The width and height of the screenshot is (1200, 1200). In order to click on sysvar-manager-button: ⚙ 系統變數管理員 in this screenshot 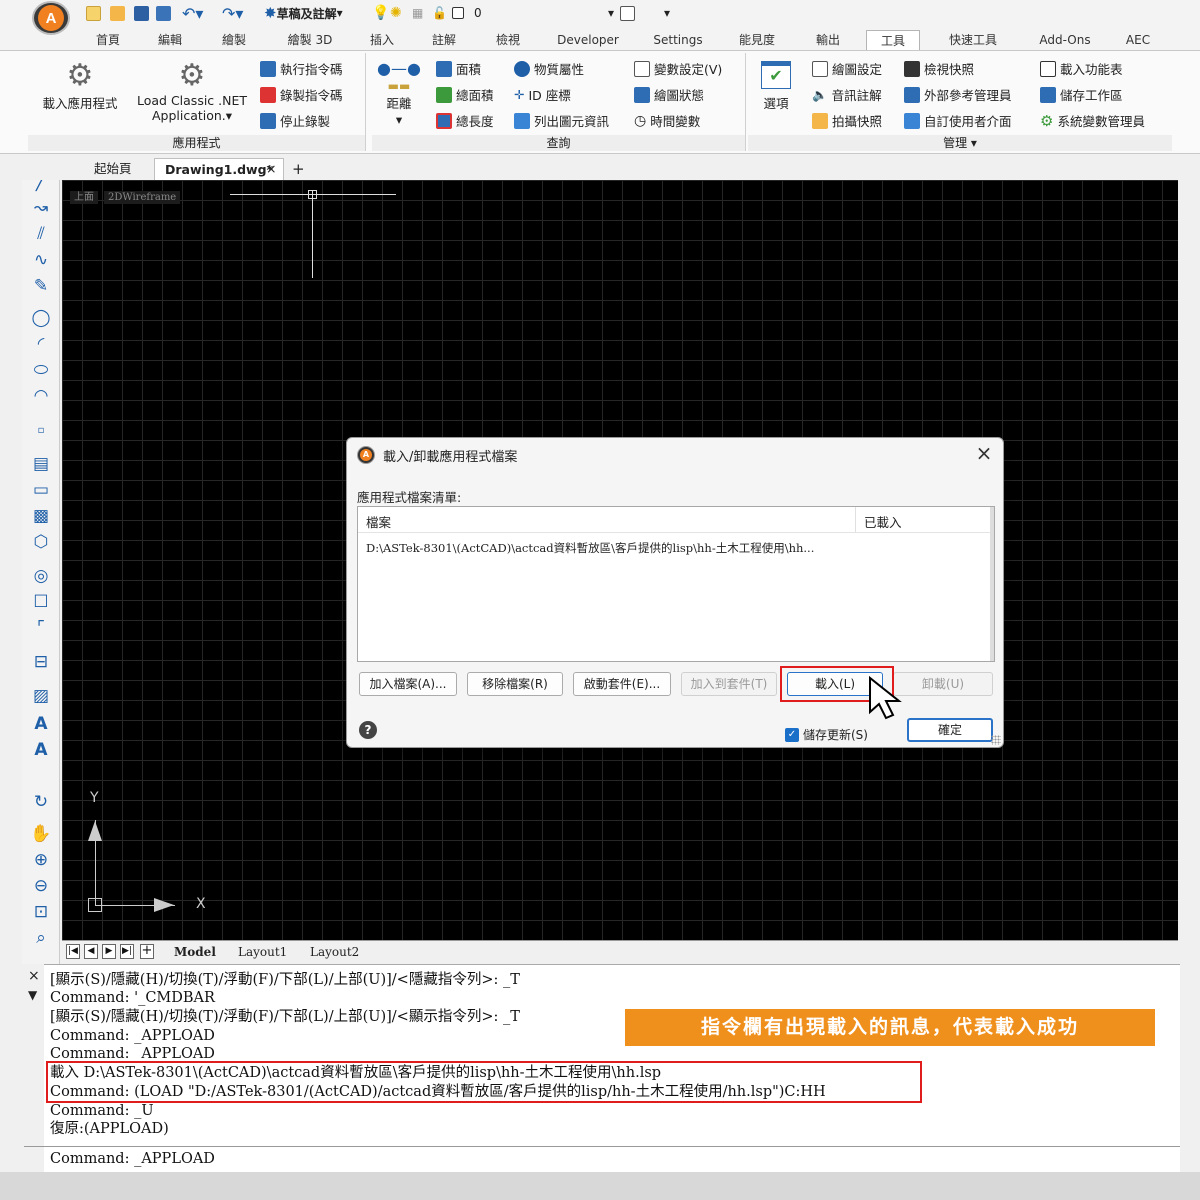, I will do `click(1092, 120)`.